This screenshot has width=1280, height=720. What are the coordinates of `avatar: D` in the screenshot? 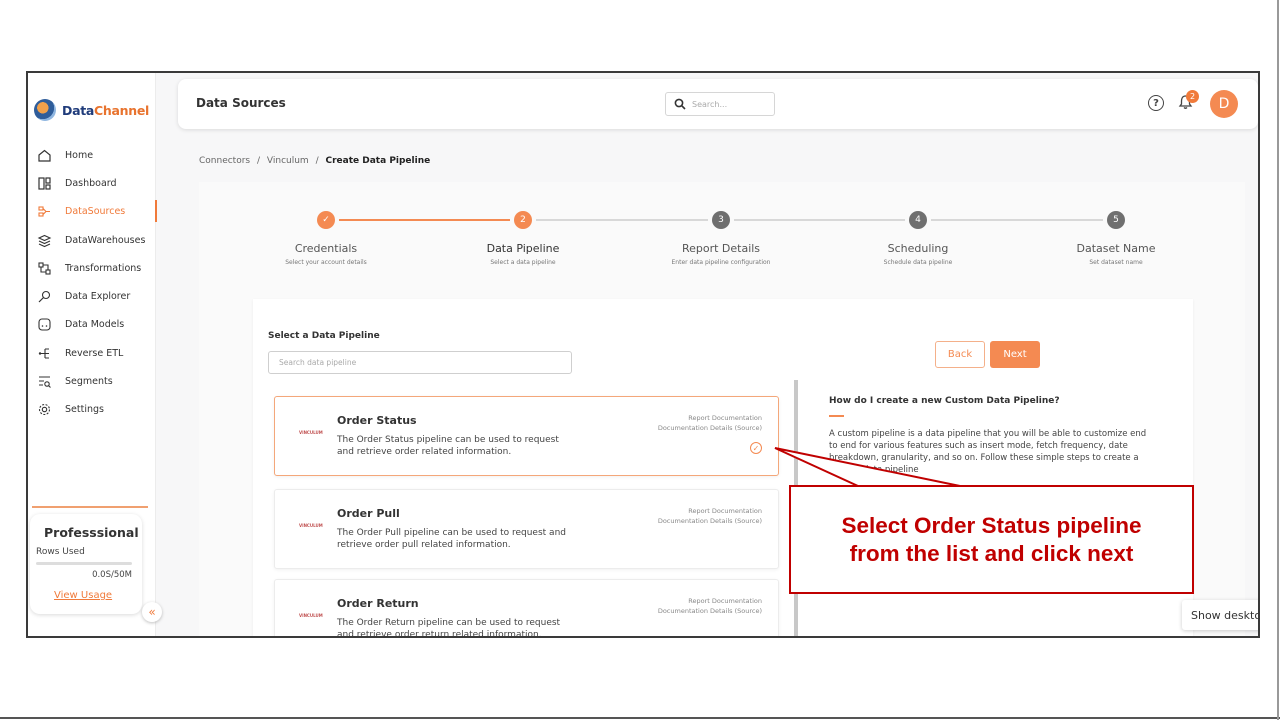 It's located at (1224, 104).